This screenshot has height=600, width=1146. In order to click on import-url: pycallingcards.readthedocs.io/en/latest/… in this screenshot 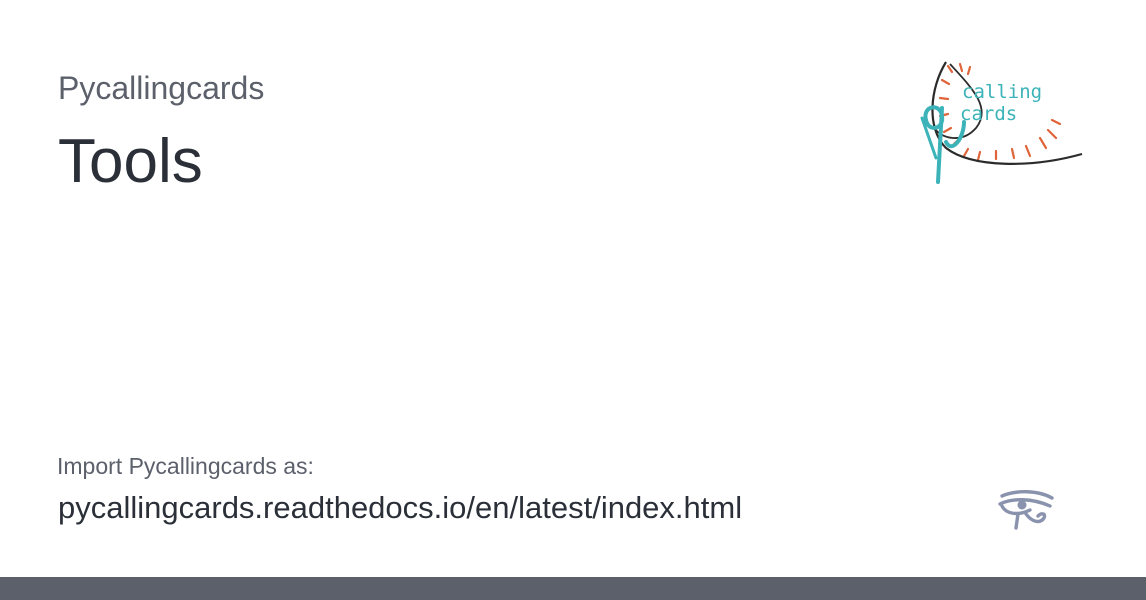, I will do `click(400, 507)`.